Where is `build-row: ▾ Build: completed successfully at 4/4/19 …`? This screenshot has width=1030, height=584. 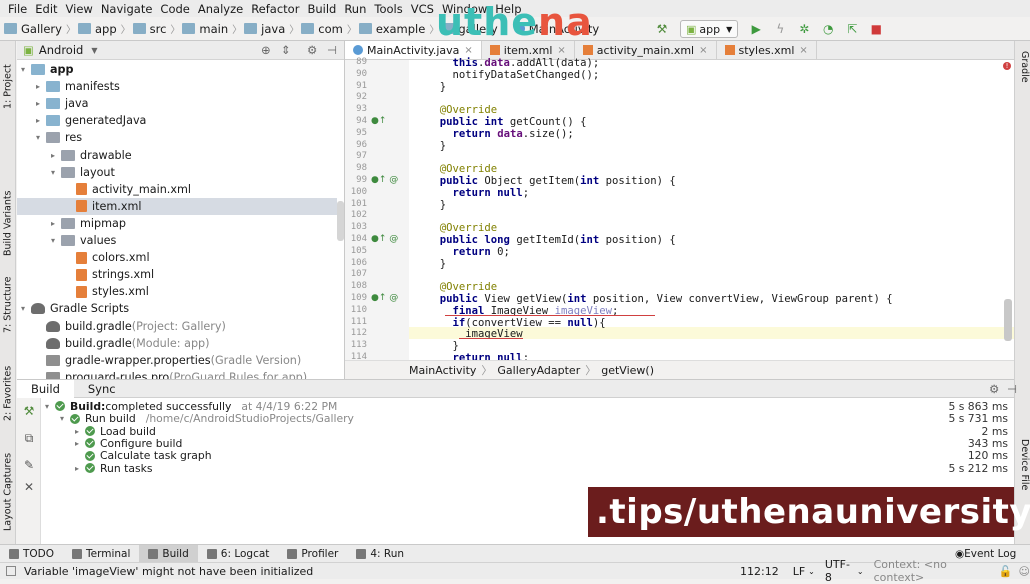 build-row: ▾ Build: completed successfully at 4/4/19 … is located at coordinates (191, 406).